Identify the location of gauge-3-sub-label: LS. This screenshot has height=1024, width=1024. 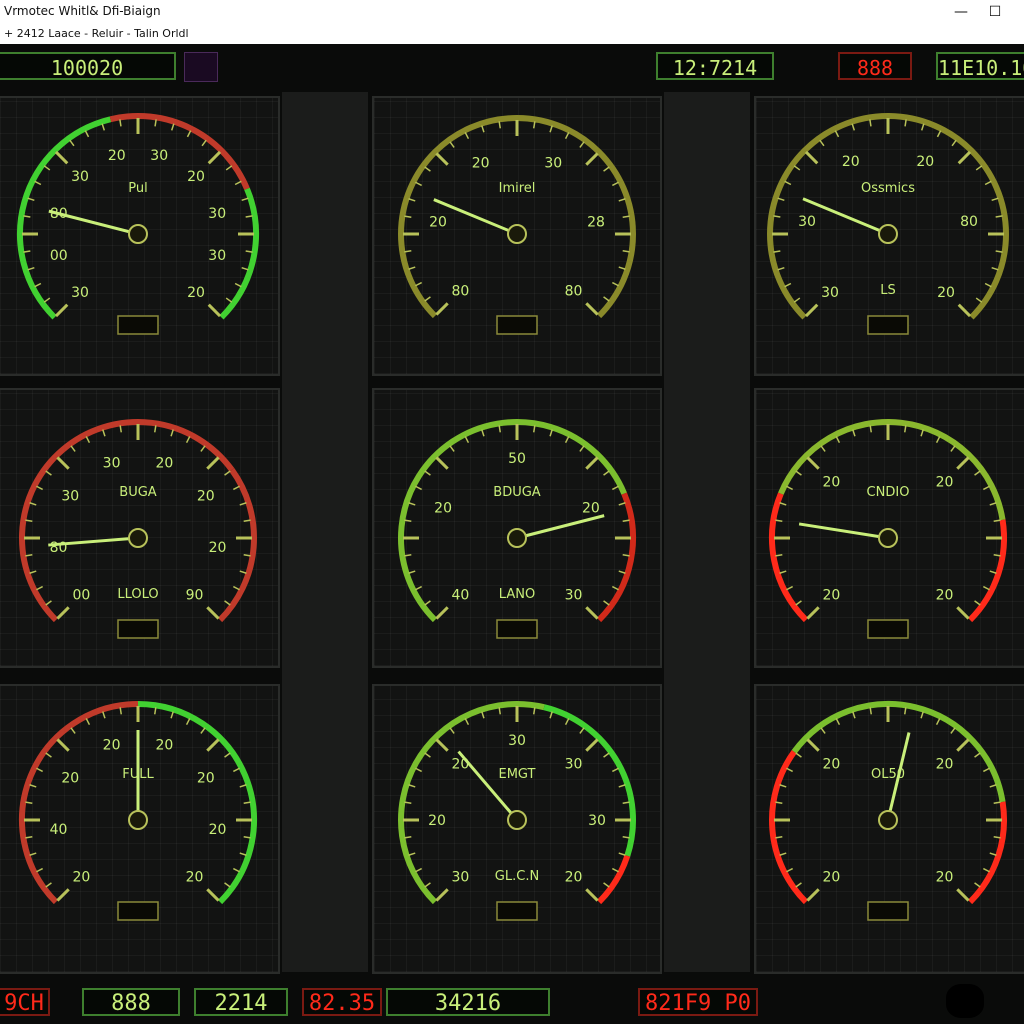
(888, 290).